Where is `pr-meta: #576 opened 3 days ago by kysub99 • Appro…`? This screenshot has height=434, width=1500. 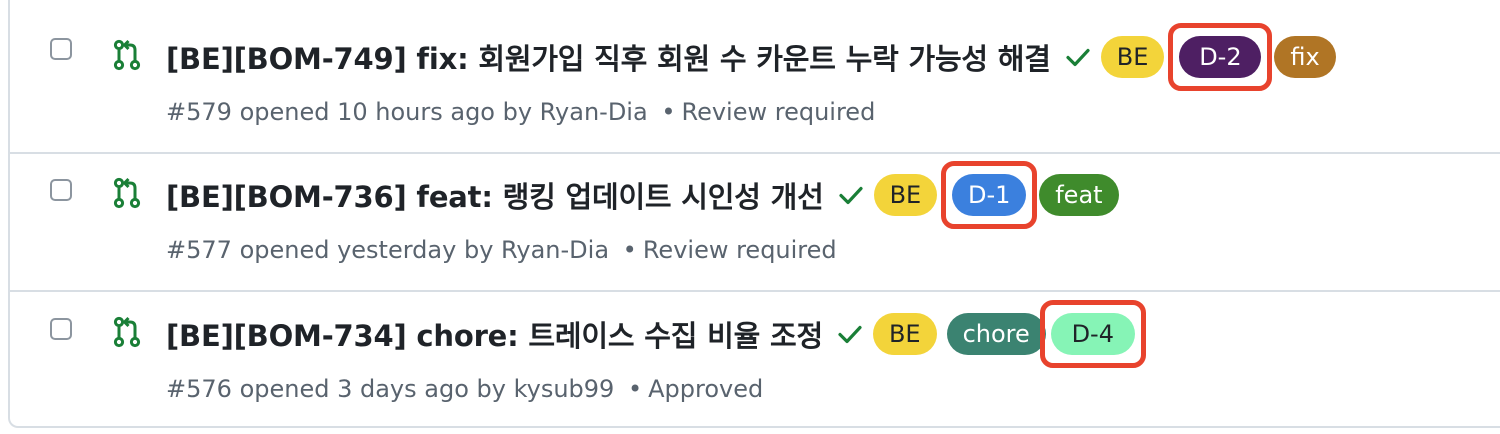
pr-meta: #576 opened 3 days ago by kysub99 • Appro… is located at coordinates (464, 389).